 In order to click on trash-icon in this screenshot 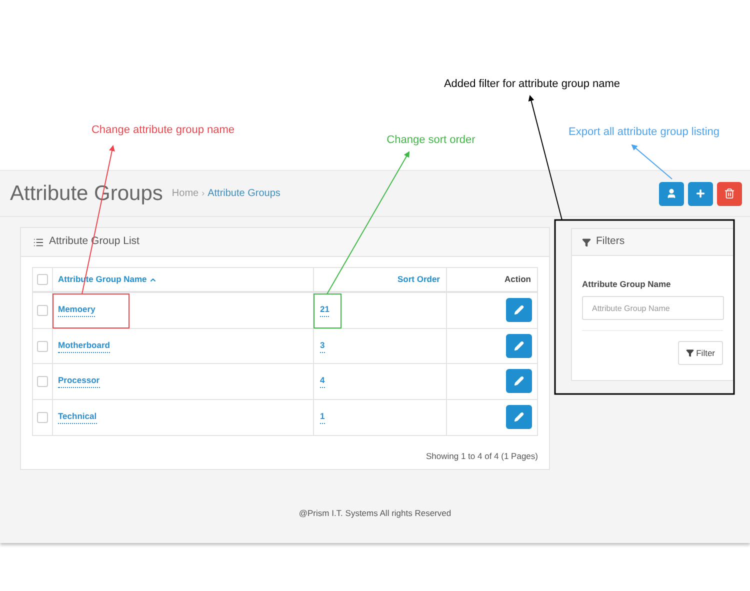, I will do `click(729, 193)`.